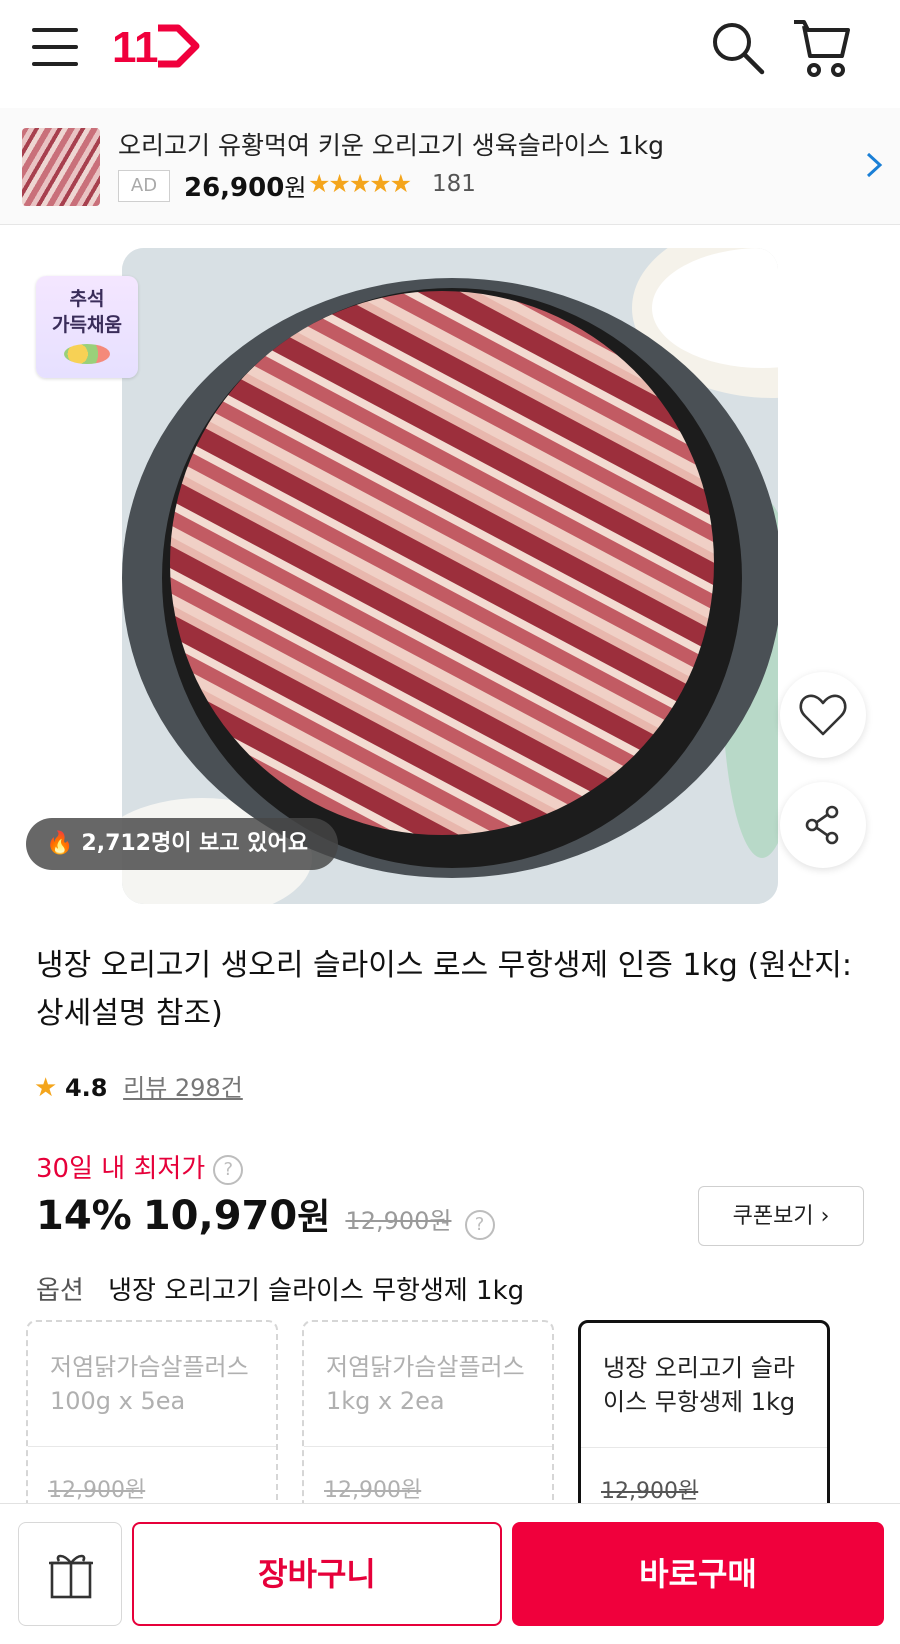 This screenshot has width=900, height=1644. I want to click on coupon-button: 쿠폰보기 ›, so click(781, 1216).